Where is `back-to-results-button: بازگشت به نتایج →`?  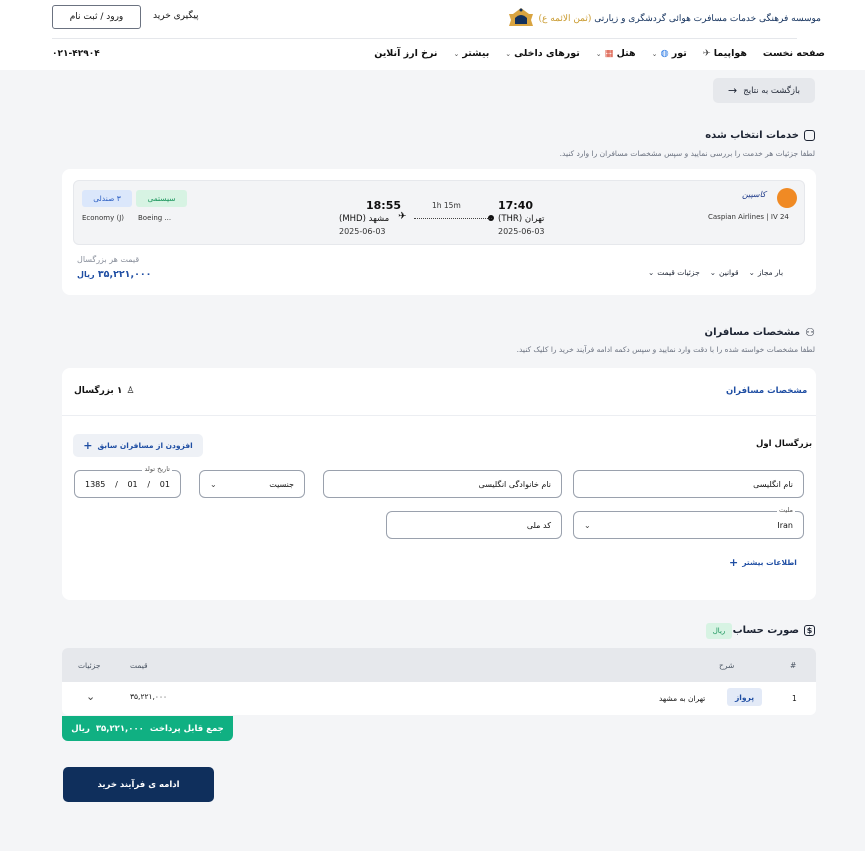
back-to-results-button: بازگشت به نتایج → is located at coordinates (764, 90).